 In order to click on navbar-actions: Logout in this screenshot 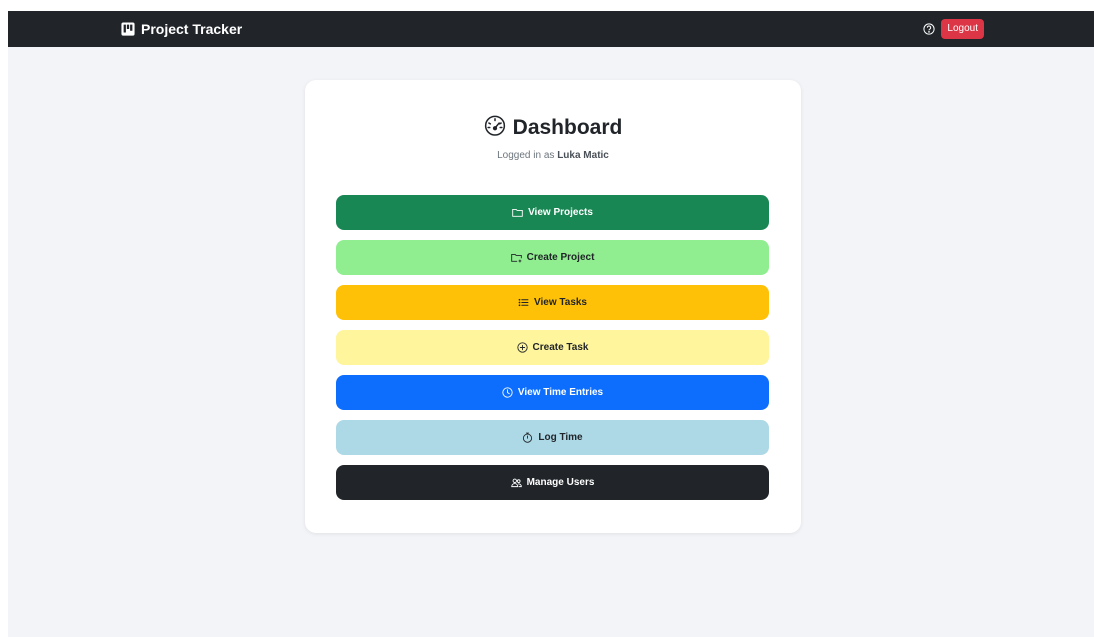, I will do `click(953, 29)`.